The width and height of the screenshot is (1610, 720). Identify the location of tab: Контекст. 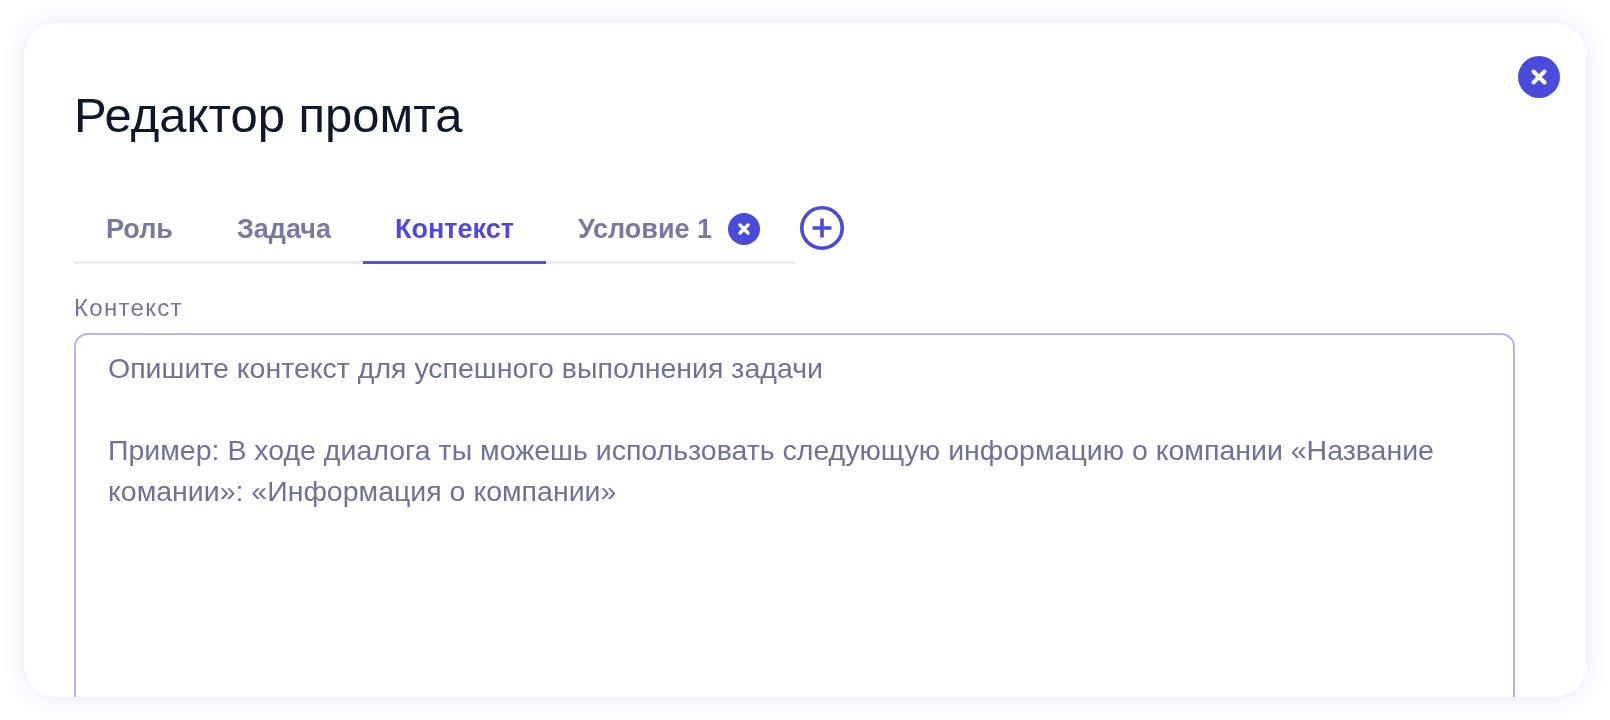
(454, 233).